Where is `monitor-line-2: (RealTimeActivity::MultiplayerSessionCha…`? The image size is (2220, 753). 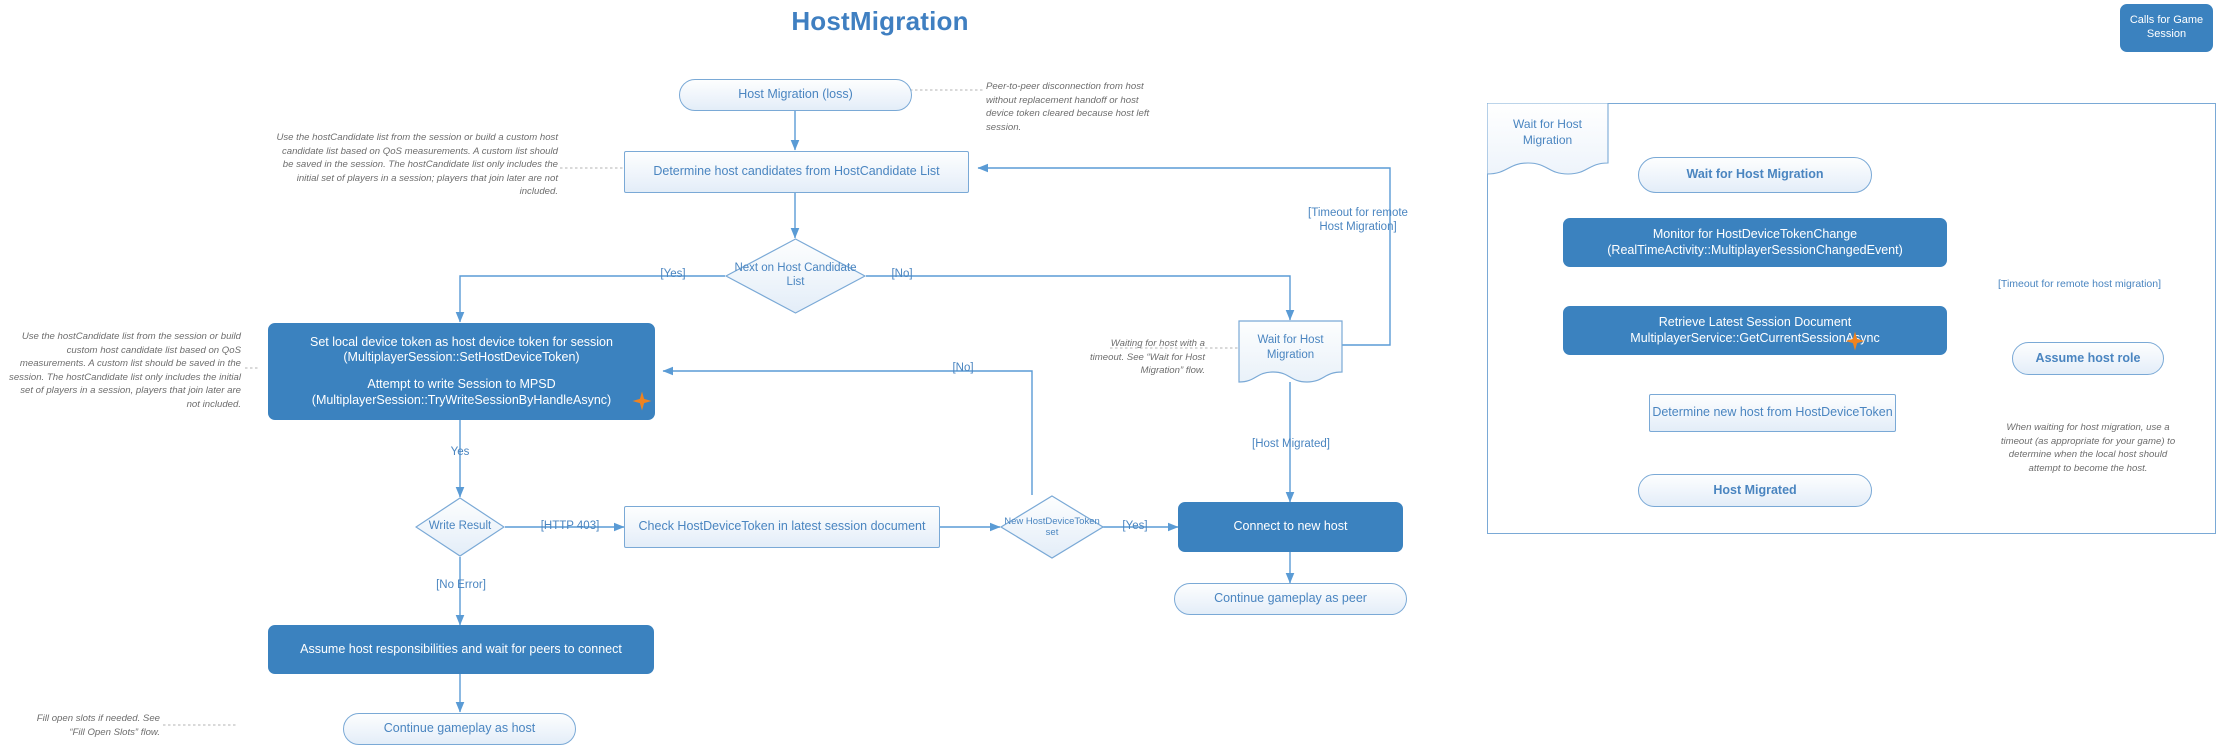 monitor-line-2: (RealTimeActivity::MultiplayerSessionCha… is located at coordinates (1755, 249).